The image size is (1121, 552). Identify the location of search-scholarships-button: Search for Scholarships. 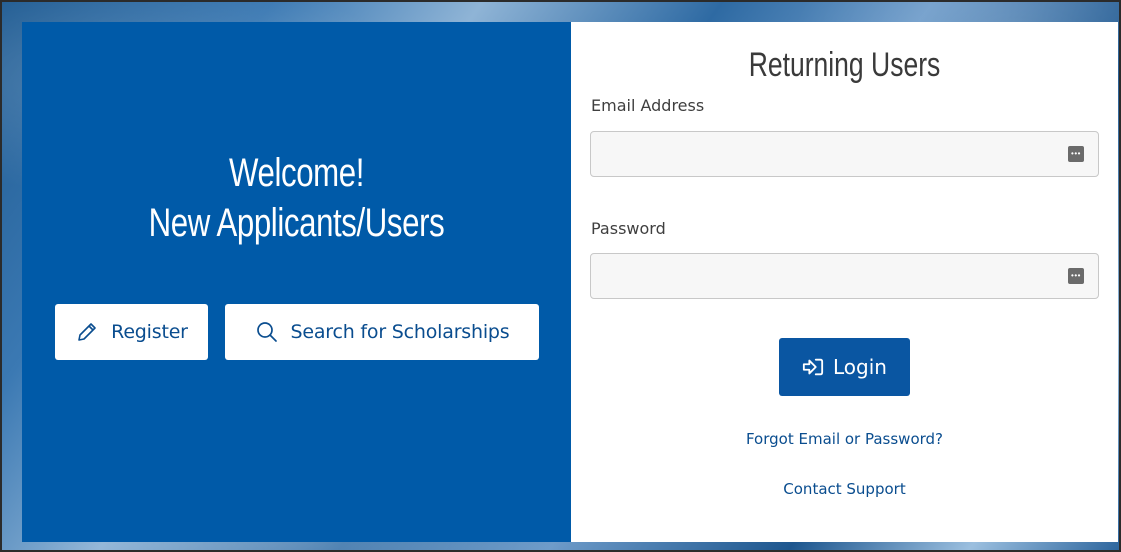
(382, 332).